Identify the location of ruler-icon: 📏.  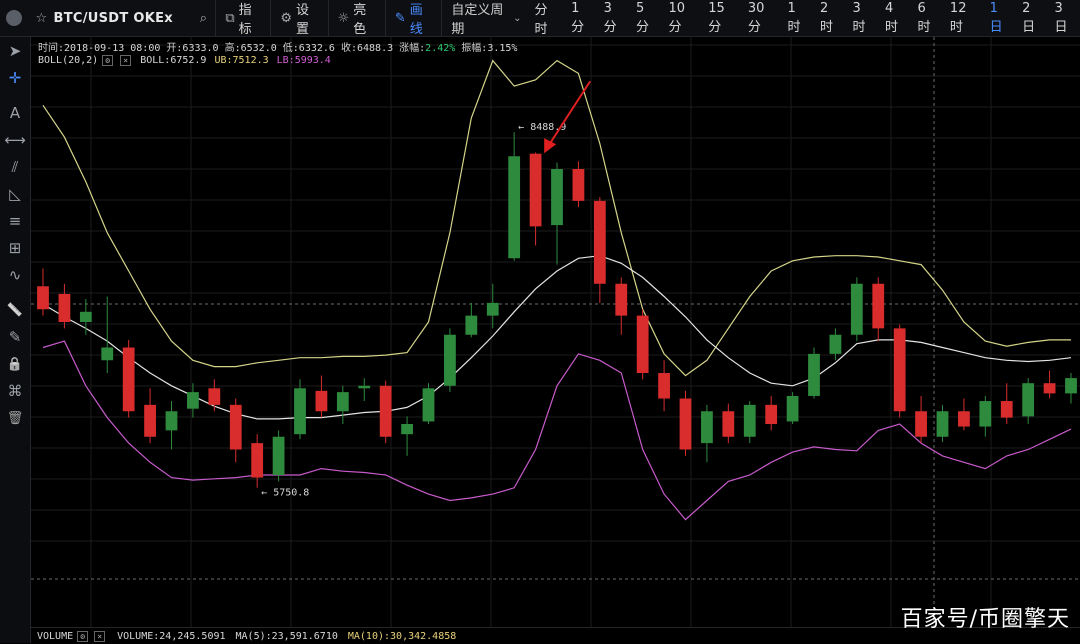
(15, 310).